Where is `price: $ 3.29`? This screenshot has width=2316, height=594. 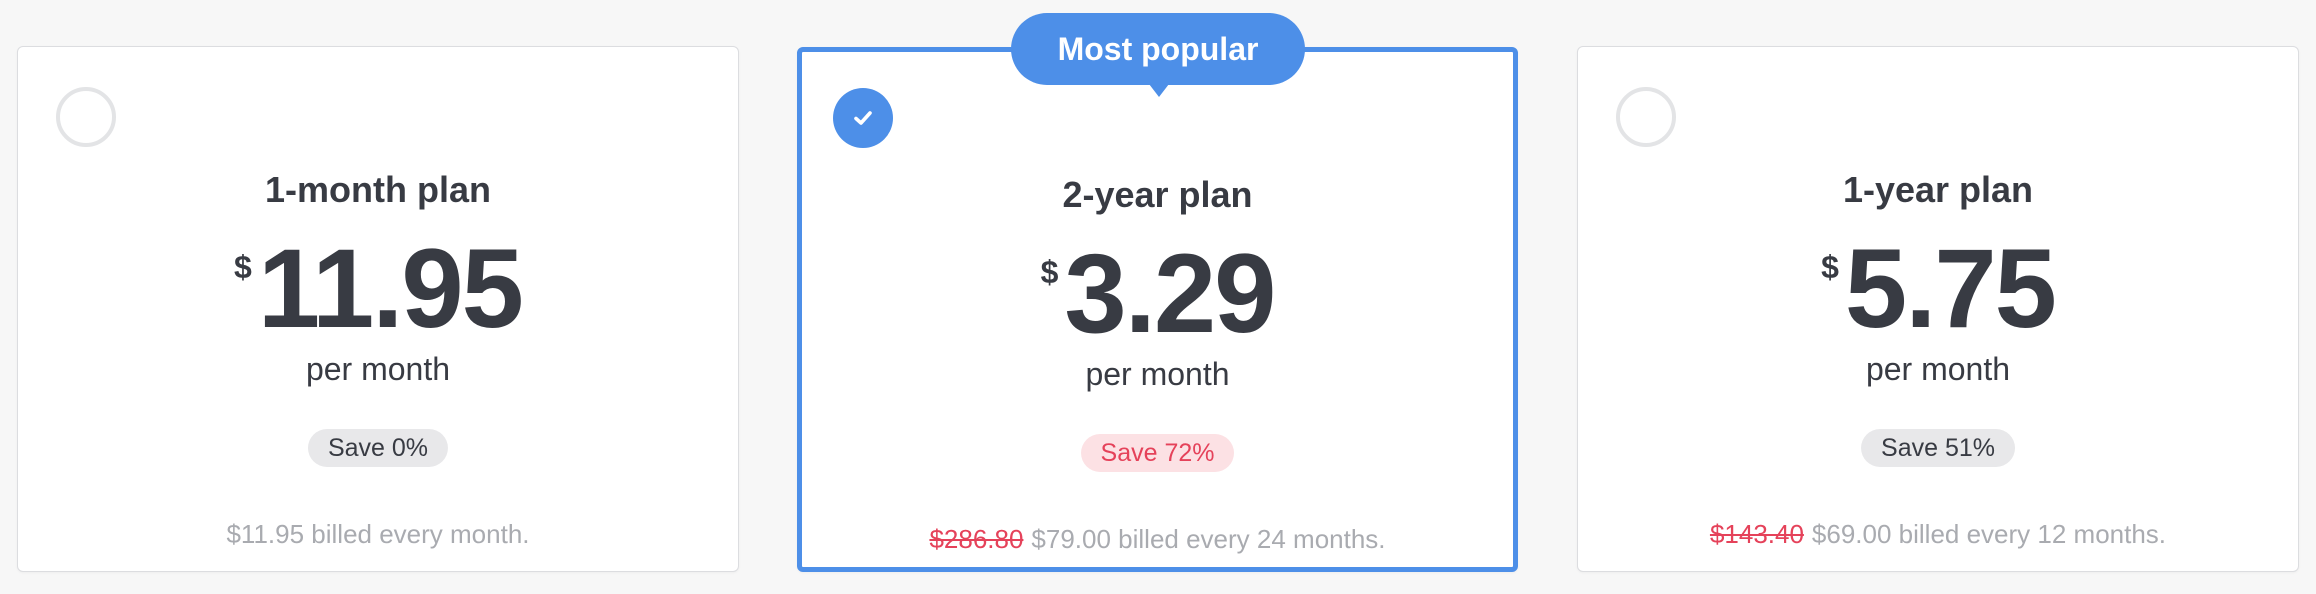
price: $ 3.29 is located at coordinates (1157, 294).